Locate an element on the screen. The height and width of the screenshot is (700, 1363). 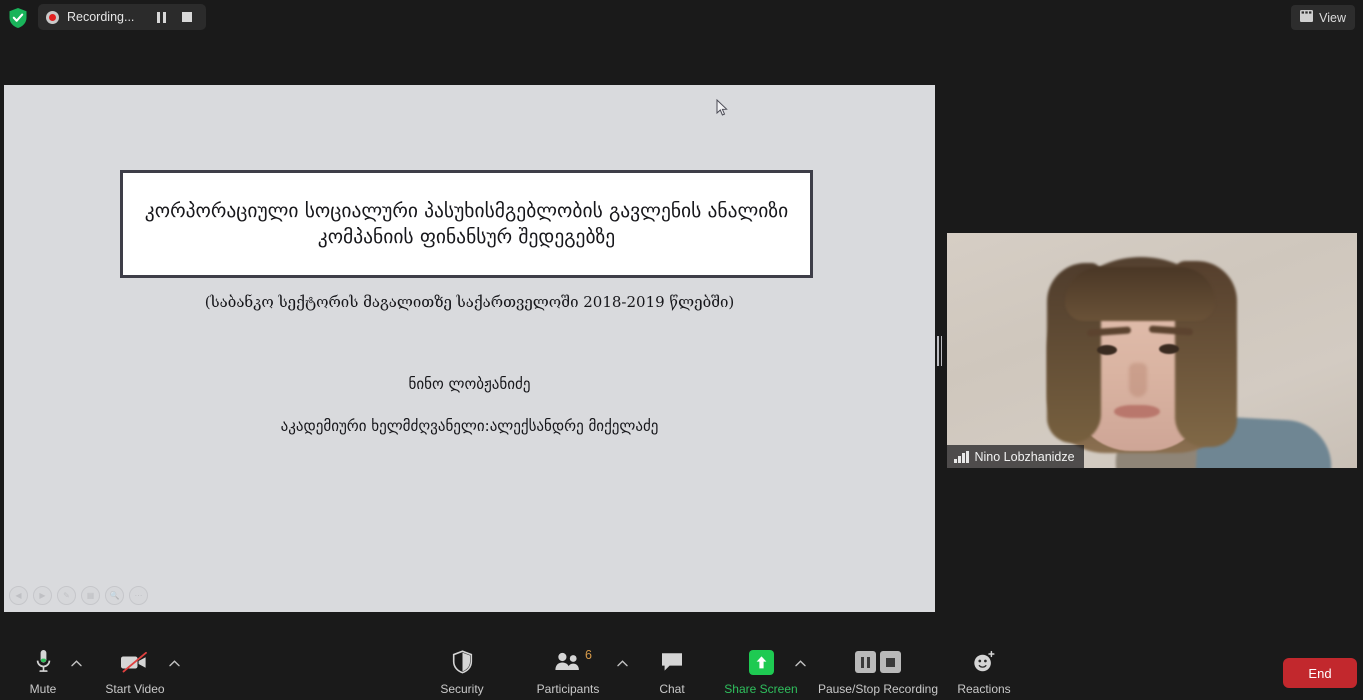
chat-button-label: Chat is located at coordinates (672, 689).